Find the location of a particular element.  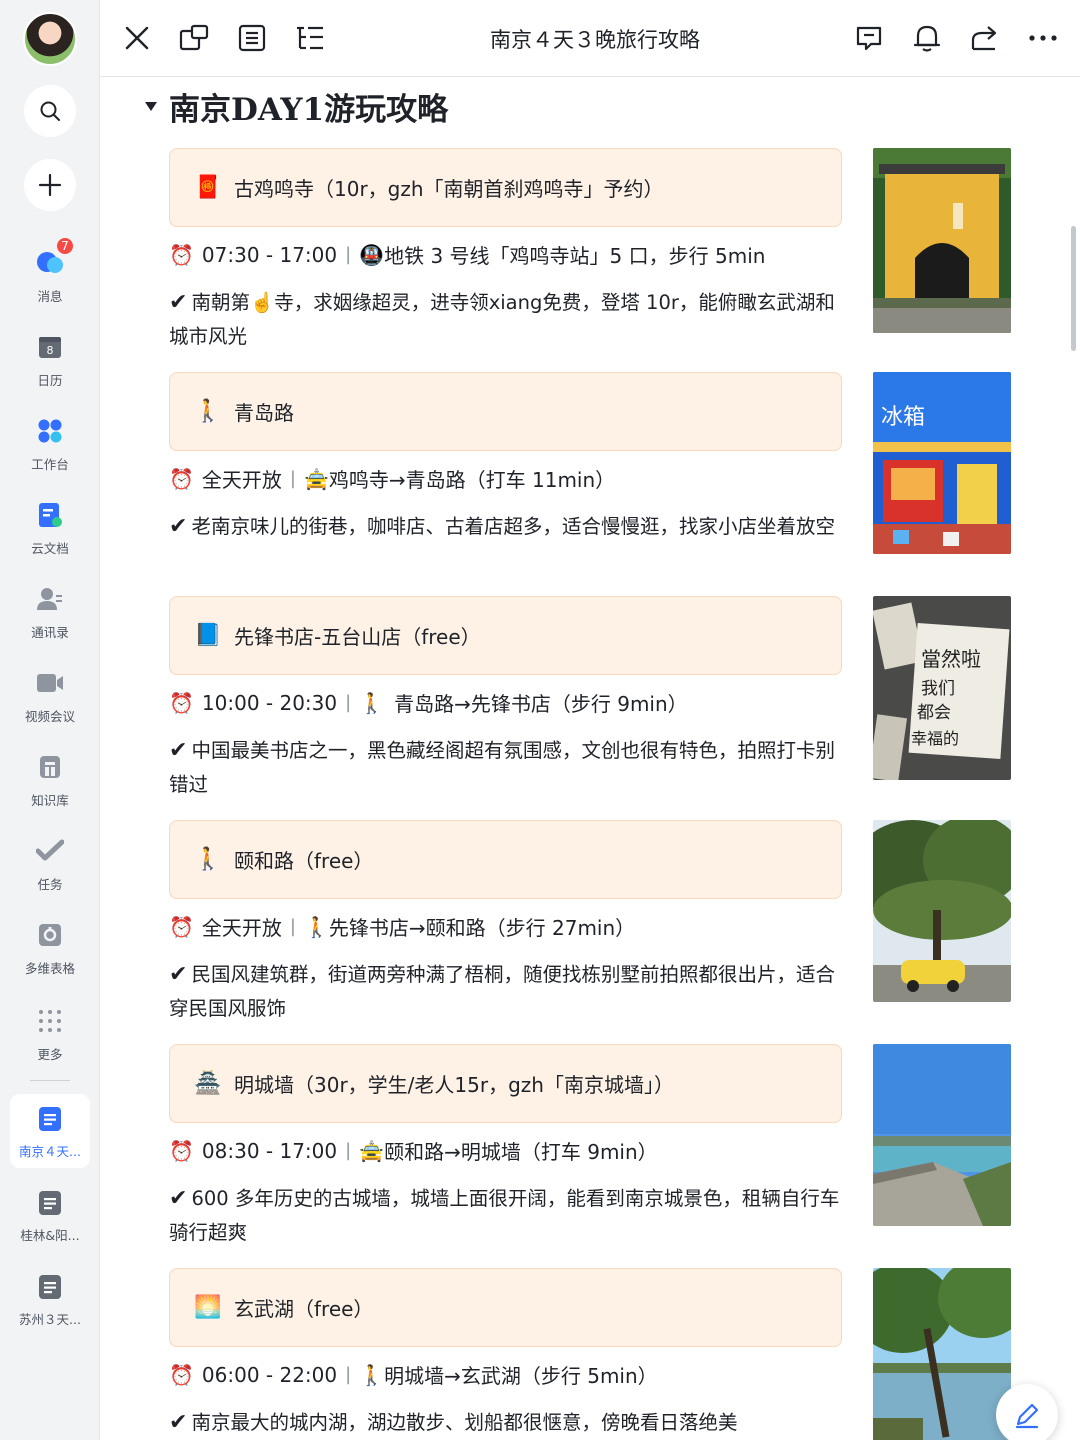

walking-person-icon: 🚶 is located at coordinates (316, 926).